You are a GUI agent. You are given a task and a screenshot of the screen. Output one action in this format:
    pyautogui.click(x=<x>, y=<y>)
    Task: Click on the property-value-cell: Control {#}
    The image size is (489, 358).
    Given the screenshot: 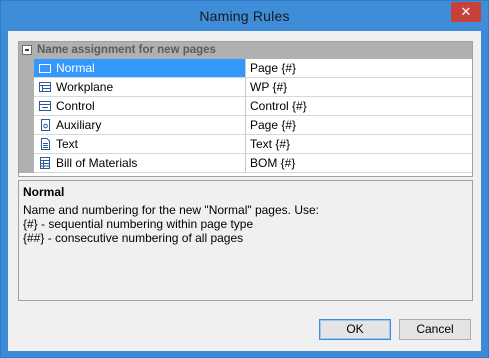 What is the action you would take?
    pyautogui.click(x=359, y=106)
    